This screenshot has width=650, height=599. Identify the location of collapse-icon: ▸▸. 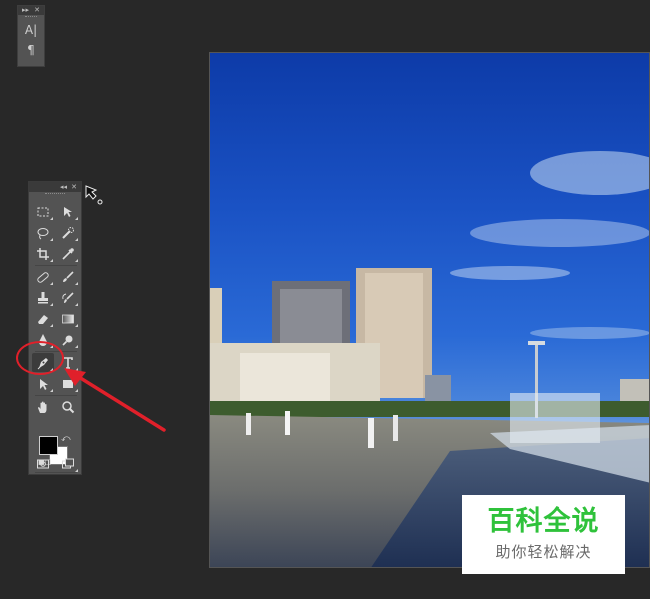
(25, 10).